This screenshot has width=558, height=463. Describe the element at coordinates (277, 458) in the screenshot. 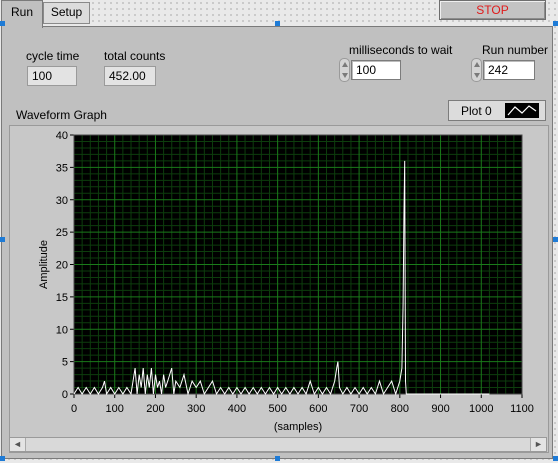

I see `selection-handle-bc` at that location.